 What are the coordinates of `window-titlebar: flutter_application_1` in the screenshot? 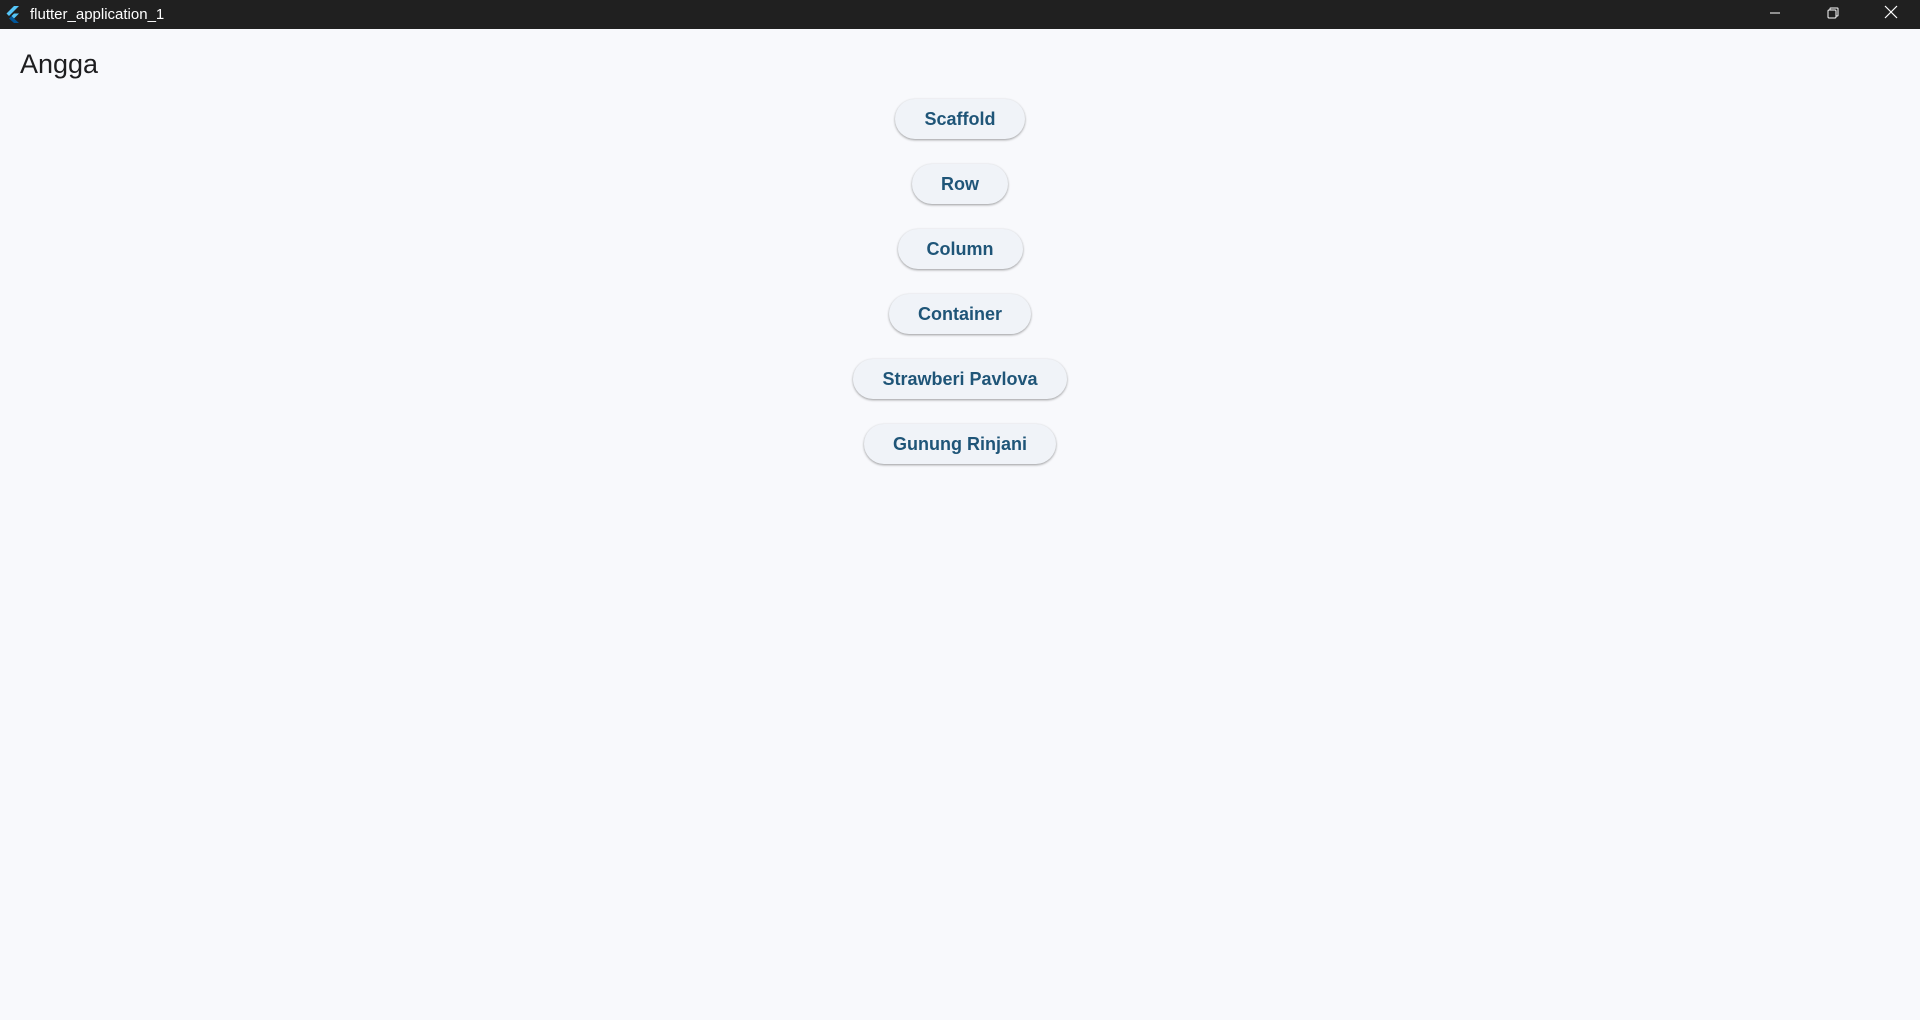 It's located at (960, 14).